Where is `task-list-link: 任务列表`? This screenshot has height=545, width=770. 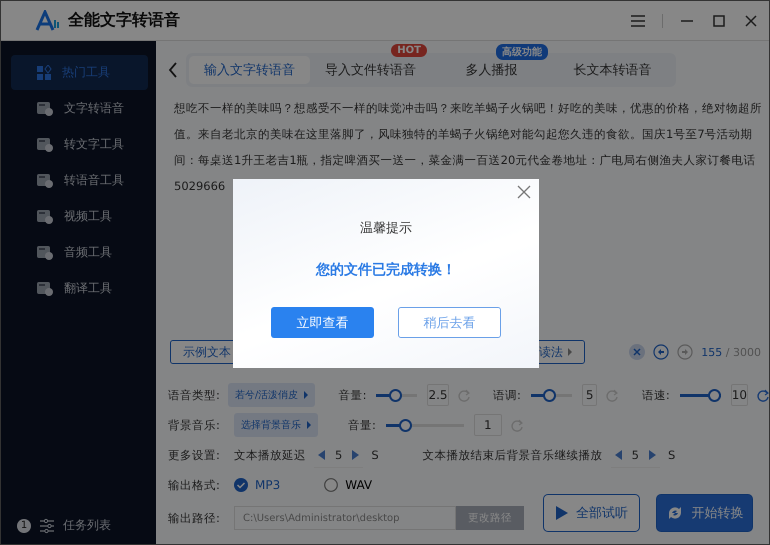 task-list-link: 任务列表 is located at coordinates (87, 525).